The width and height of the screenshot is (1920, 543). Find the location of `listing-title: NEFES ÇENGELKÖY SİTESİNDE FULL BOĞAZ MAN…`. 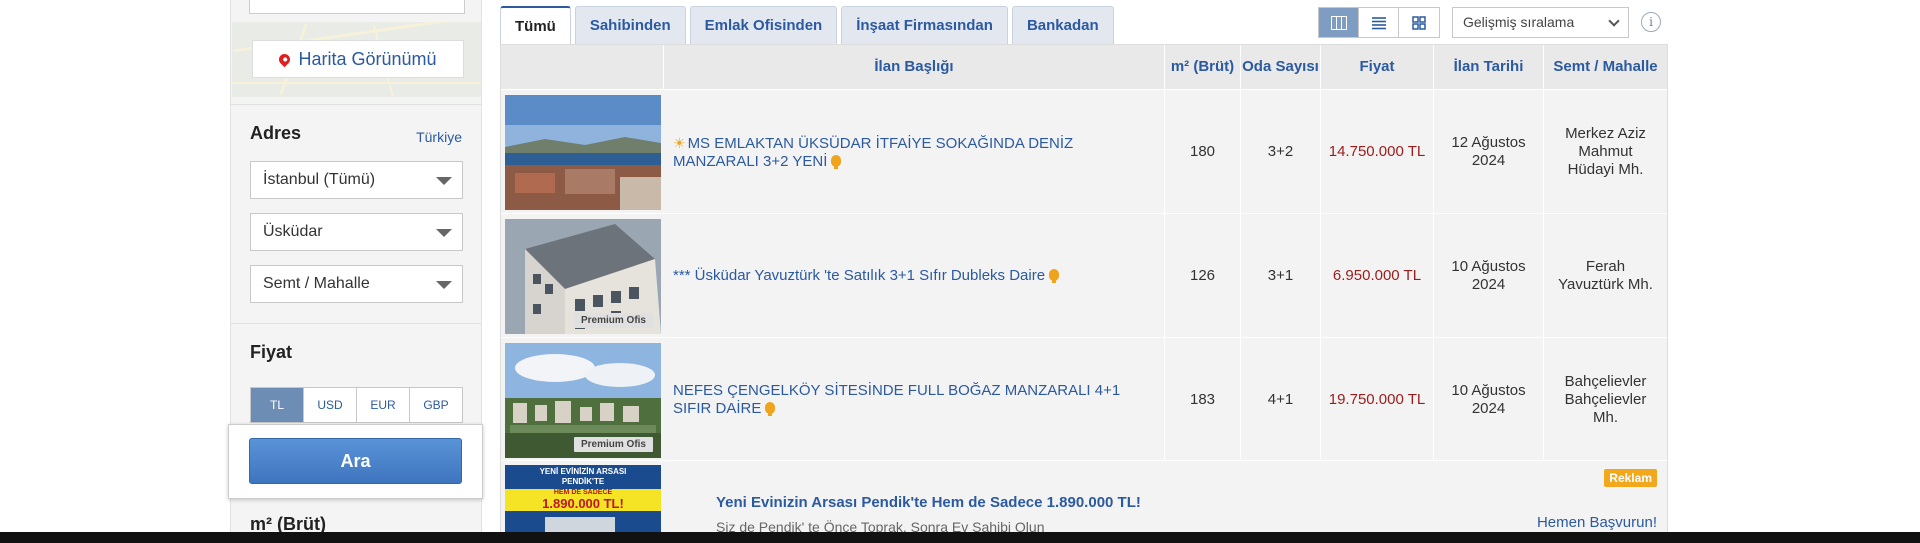

listing-title: NEFES ÇENGELKÖY SİTESİNDE FULL BOĞAZ MAN… is located at coordinates (896, 399).